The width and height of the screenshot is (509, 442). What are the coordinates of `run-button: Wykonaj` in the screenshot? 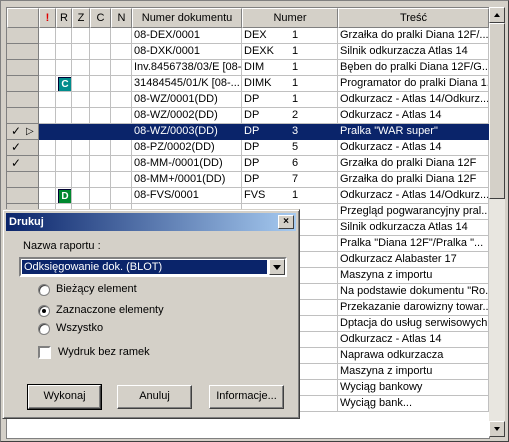 It's located at (64, 397).